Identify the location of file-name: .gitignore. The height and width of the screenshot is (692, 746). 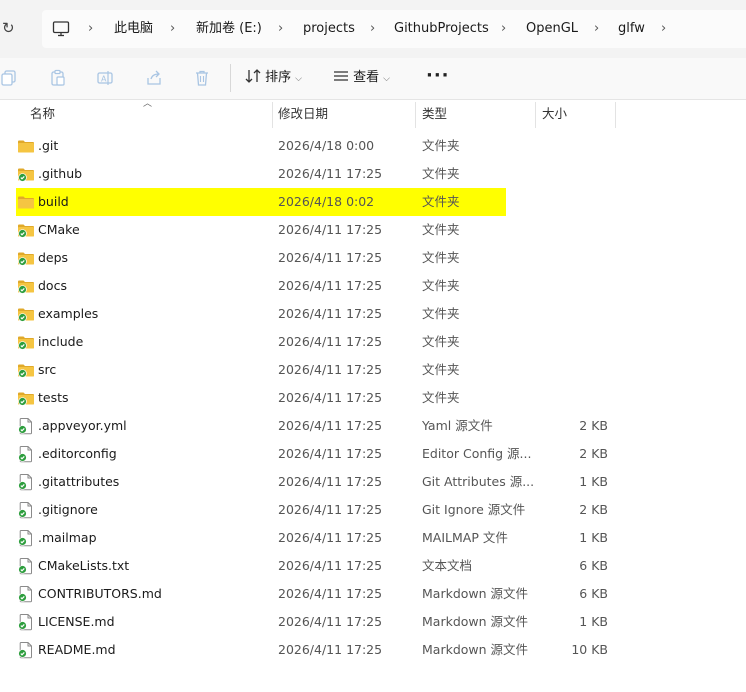
(68, 510).